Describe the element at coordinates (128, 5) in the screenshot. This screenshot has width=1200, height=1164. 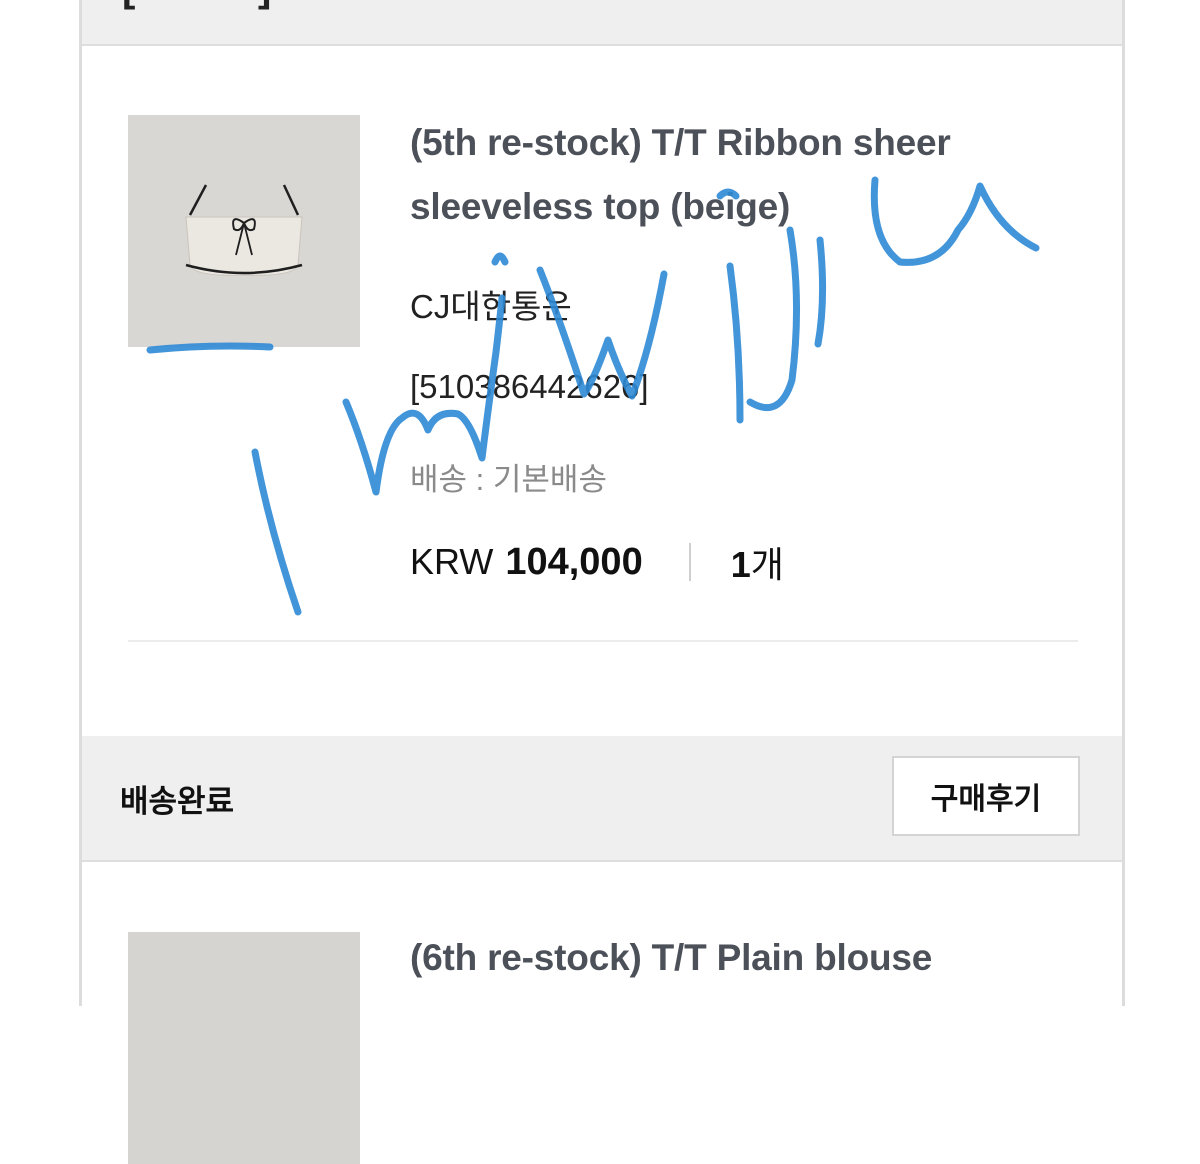
I see `order-header-bracket-open: [` at that location.